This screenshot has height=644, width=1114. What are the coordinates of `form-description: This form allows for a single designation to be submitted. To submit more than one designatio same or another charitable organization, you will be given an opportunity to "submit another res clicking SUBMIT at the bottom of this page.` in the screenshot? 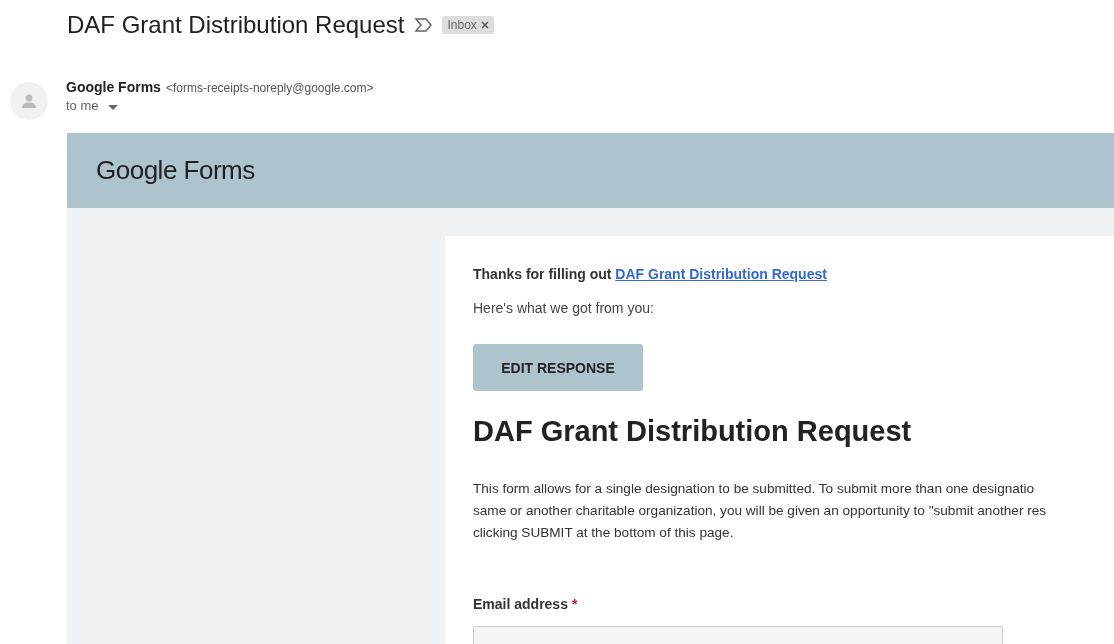 It's located at (760, 511).